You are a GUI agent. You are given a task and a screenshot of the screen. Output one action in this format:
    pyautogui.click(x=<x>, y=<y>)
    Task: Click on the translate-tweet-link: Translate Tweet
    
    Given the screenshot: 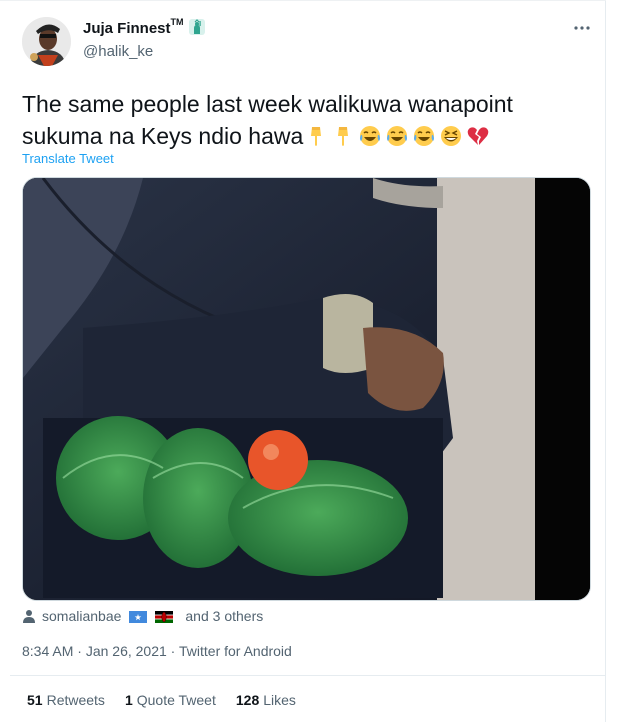 What is the action you would take?
    pyautogui.click(x=68, y=158)
    